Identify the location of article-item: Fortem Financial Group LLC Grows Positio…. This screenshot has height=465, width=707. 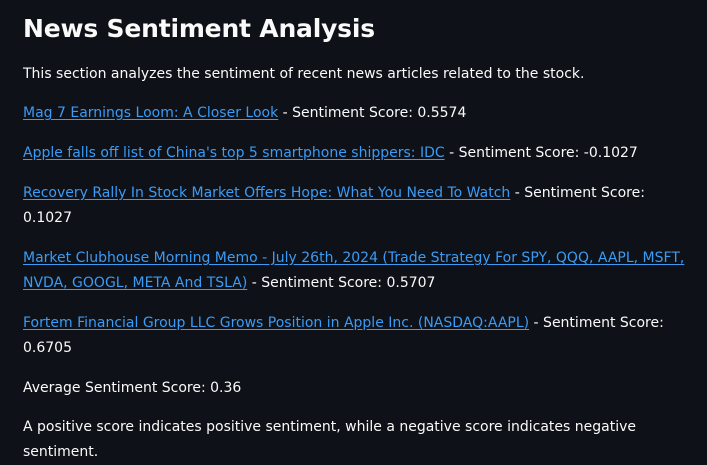
(354, 336).